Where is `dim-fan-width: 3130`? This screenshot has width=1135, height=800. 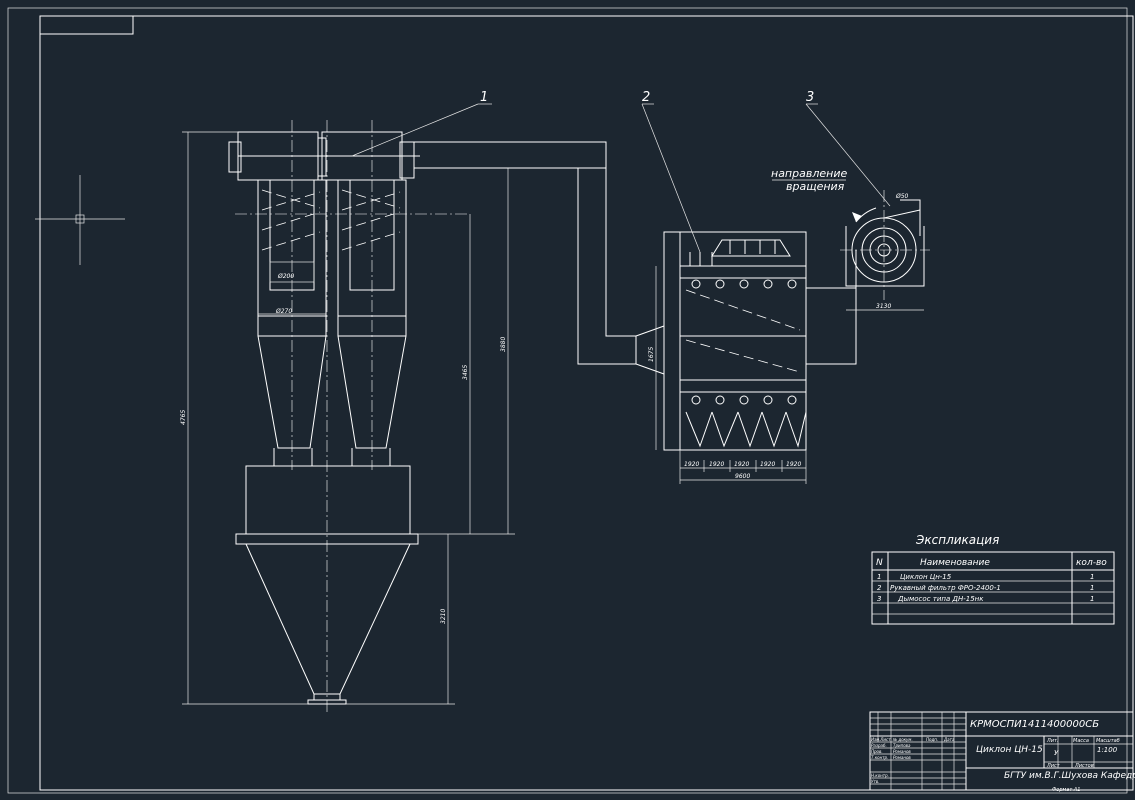
dim-fan-width: 3130 is located at coordinates (883, 306).